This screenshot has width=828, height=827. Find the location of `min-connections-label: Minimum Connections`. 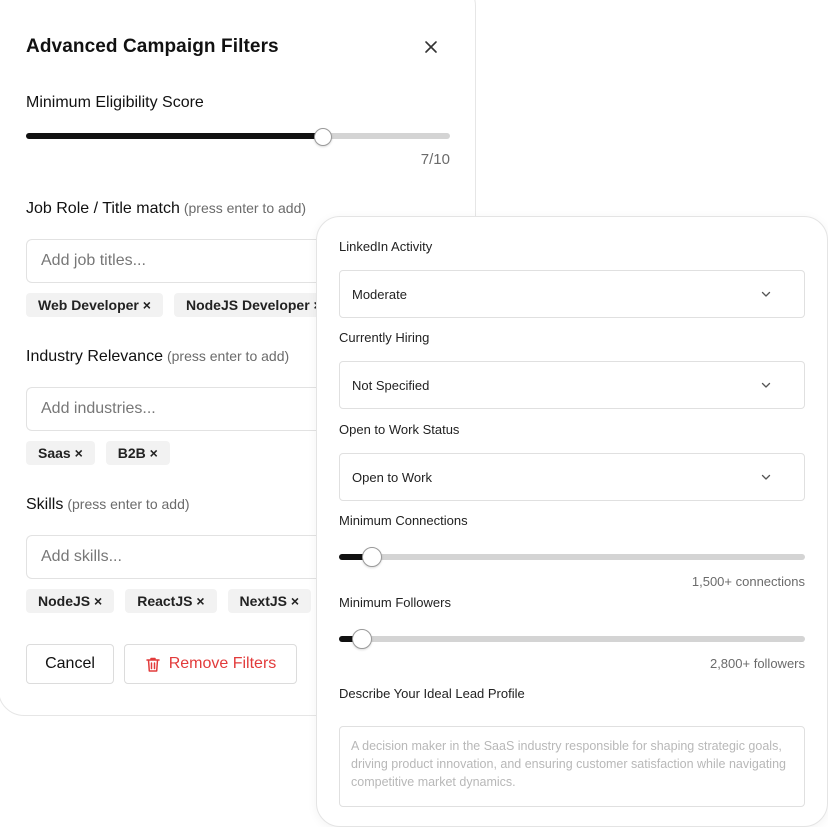

min-connections-label: Minimum Connections is located at coordinates (403, 520).